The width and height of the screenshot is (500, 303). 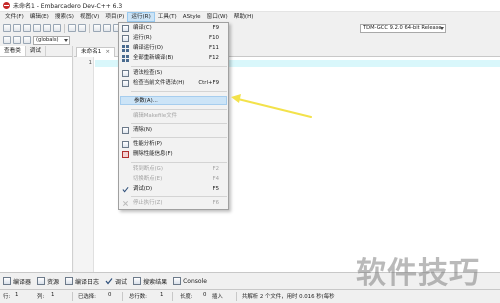 I want to click on menu-item-label: 检查当前文件语法(H), so click(x=159, y=83).